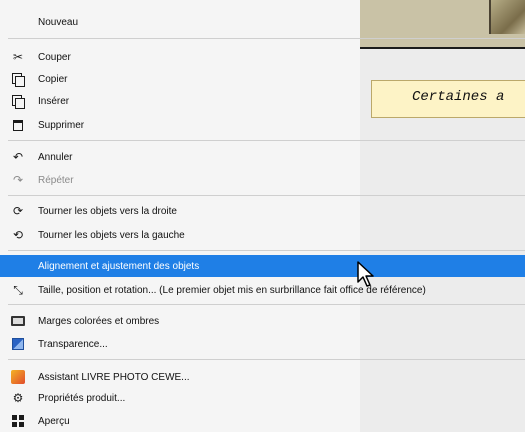  I want to click on menu-item-nouveau: Nouveau, so click(262, 22).